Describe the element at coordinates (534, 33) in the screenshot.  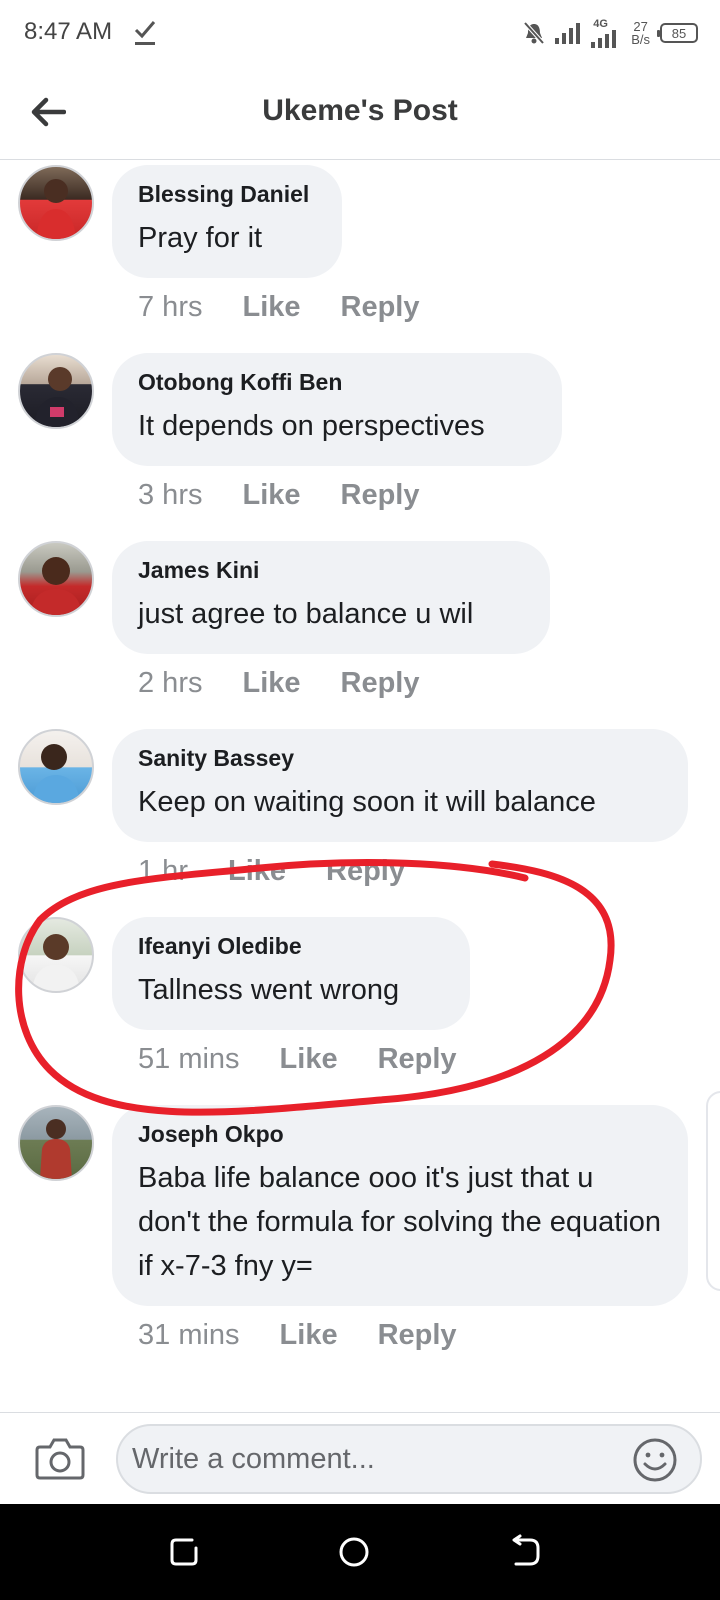
I see `mute-icon` at that location.